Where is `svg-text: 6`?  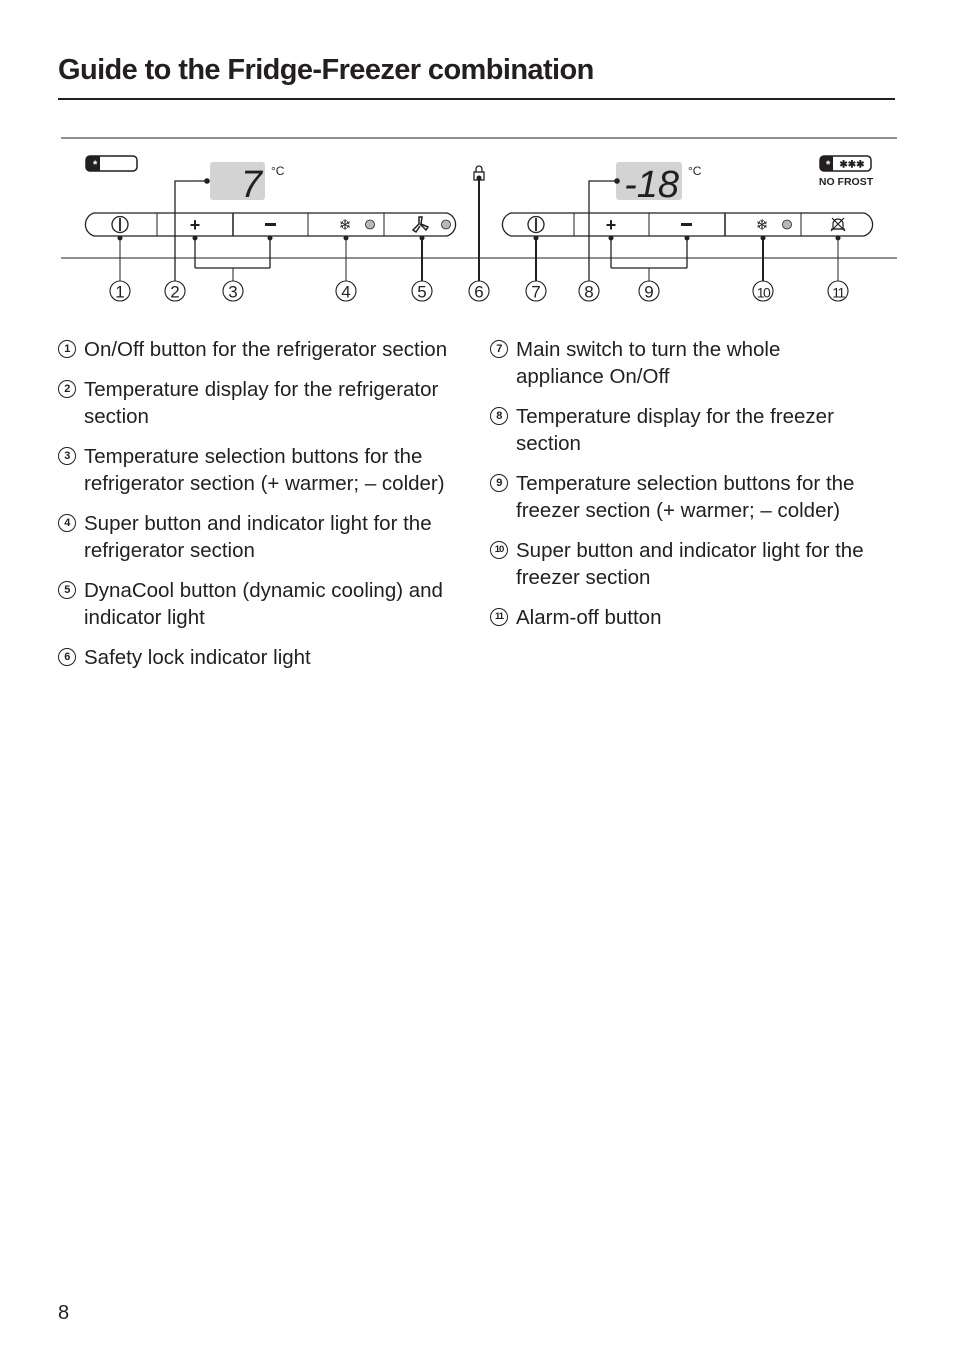
svg-text: 6 is located at coordinates (478, 292).